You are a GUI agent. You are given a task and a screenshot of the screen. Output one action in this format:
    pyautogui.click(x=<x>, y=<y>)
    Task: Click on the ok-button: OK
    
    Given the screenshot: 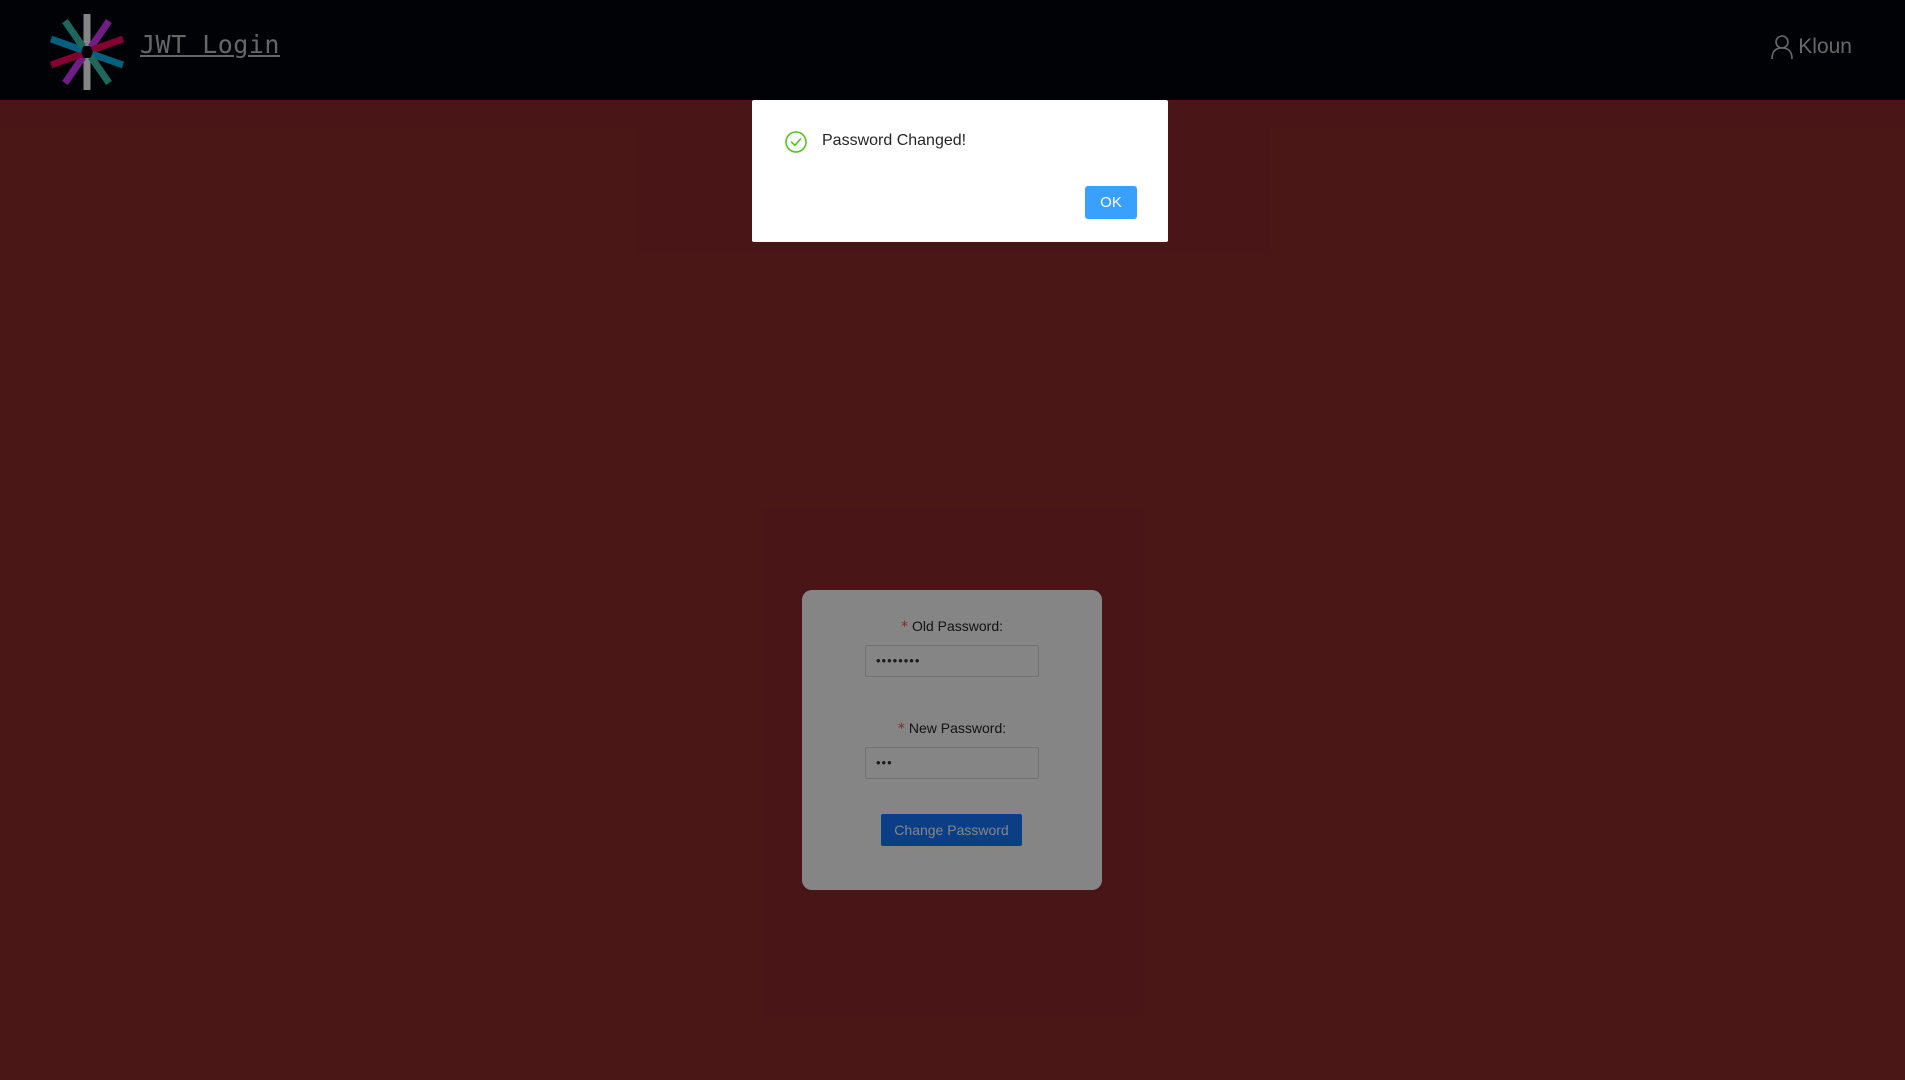 What is the action you would take?
    pyautogui.click(x=1111, y=202)
    